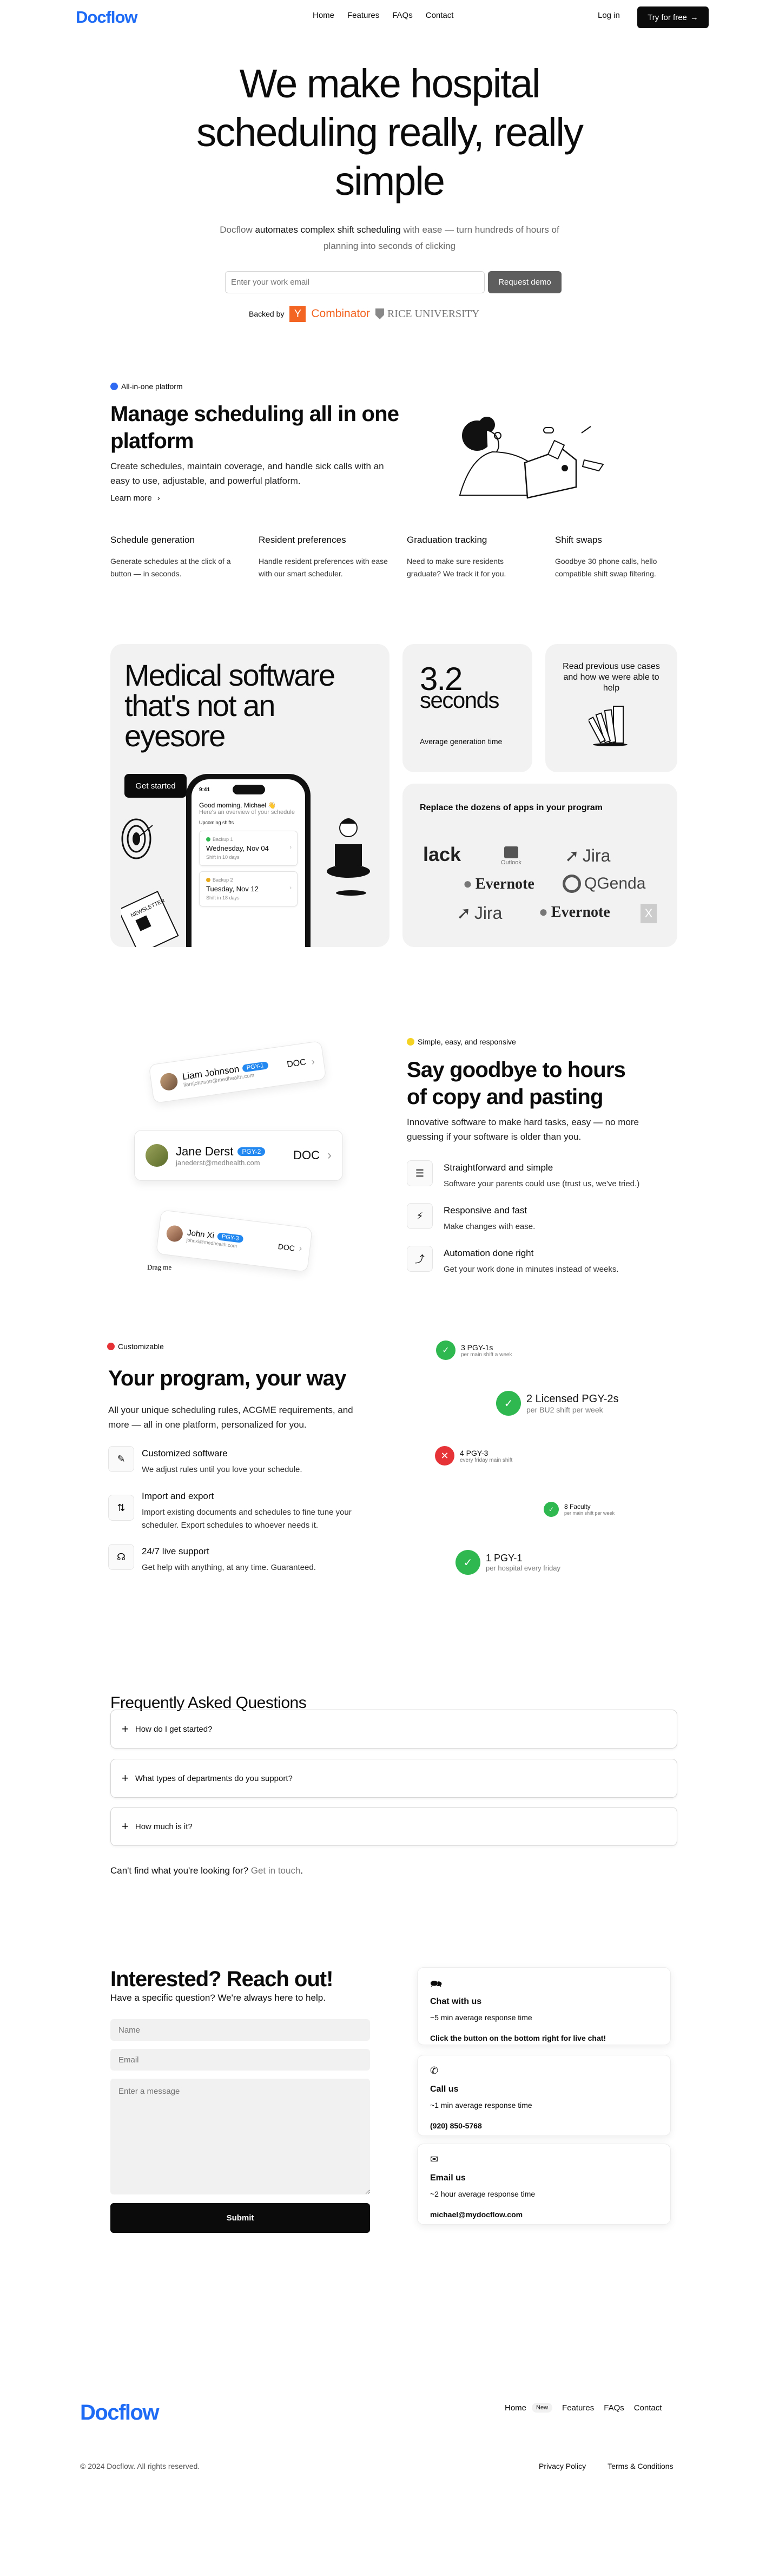 The width and height of the screenshot is (779, 2576). Describe the element at coordinates (614, 2408) in the screenshot. I see `footer-link-faqs: FAQs` at that location.